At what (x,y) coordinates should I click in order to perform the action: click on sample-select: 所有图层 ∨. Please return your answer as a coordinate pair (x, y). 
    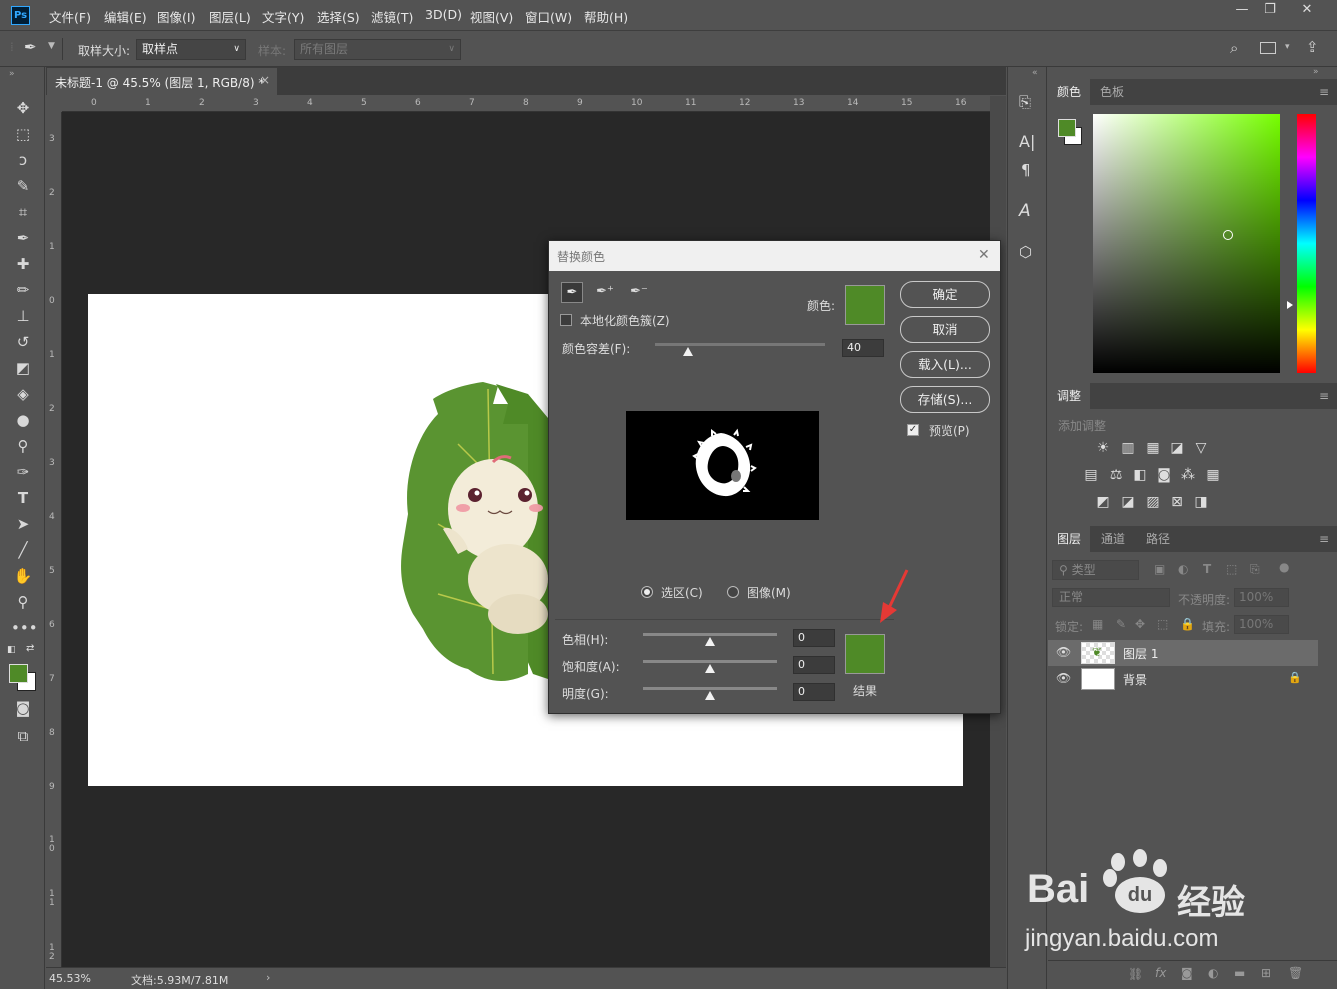
    Looking at the image, I should click on (377, 49).